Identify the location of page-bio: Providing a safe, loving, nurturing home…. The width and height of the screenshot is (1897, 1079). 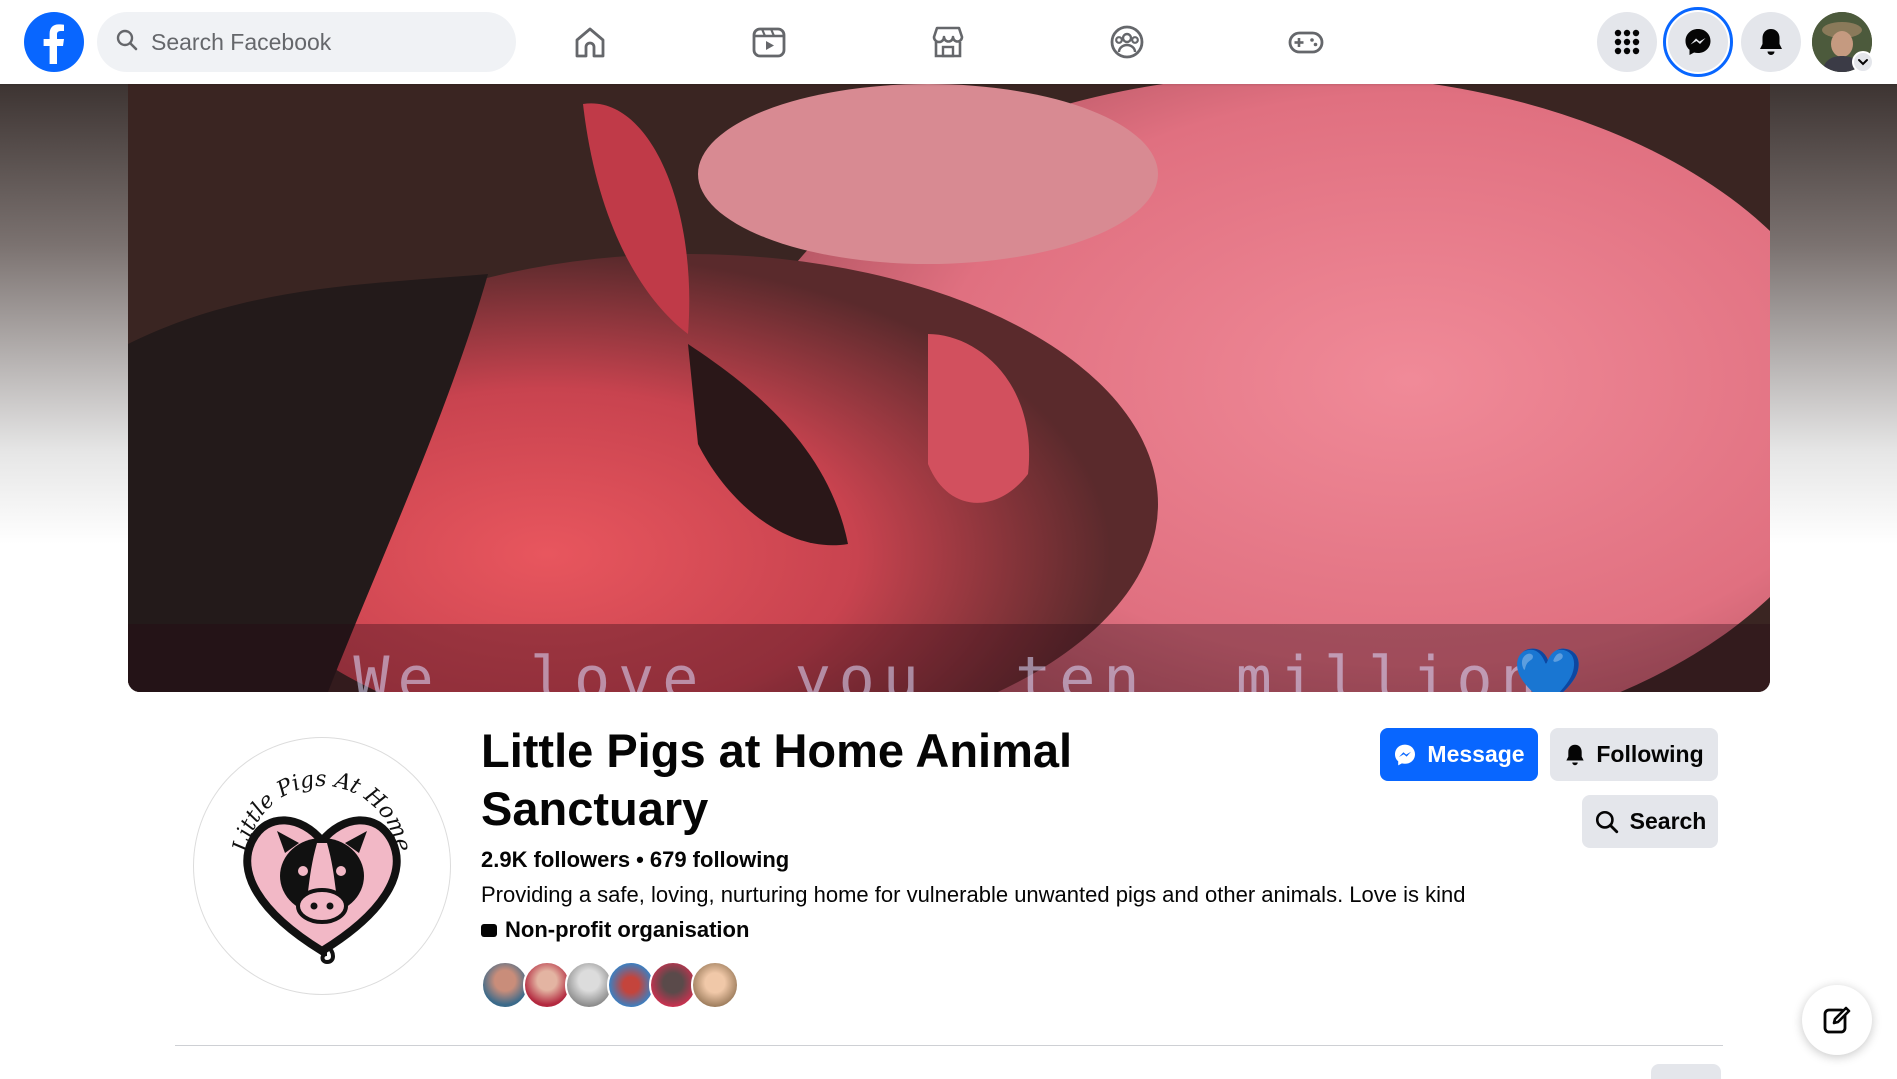
(973, 894).